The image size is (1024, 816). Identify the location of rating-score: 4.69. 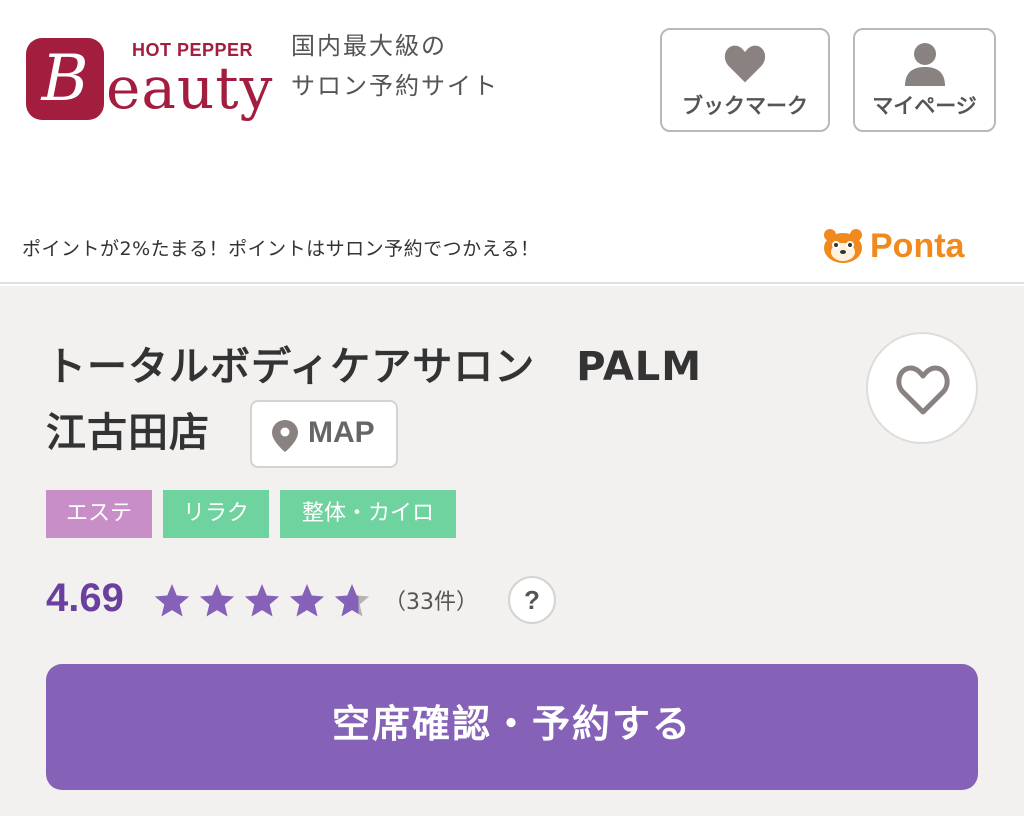
(85, 598).